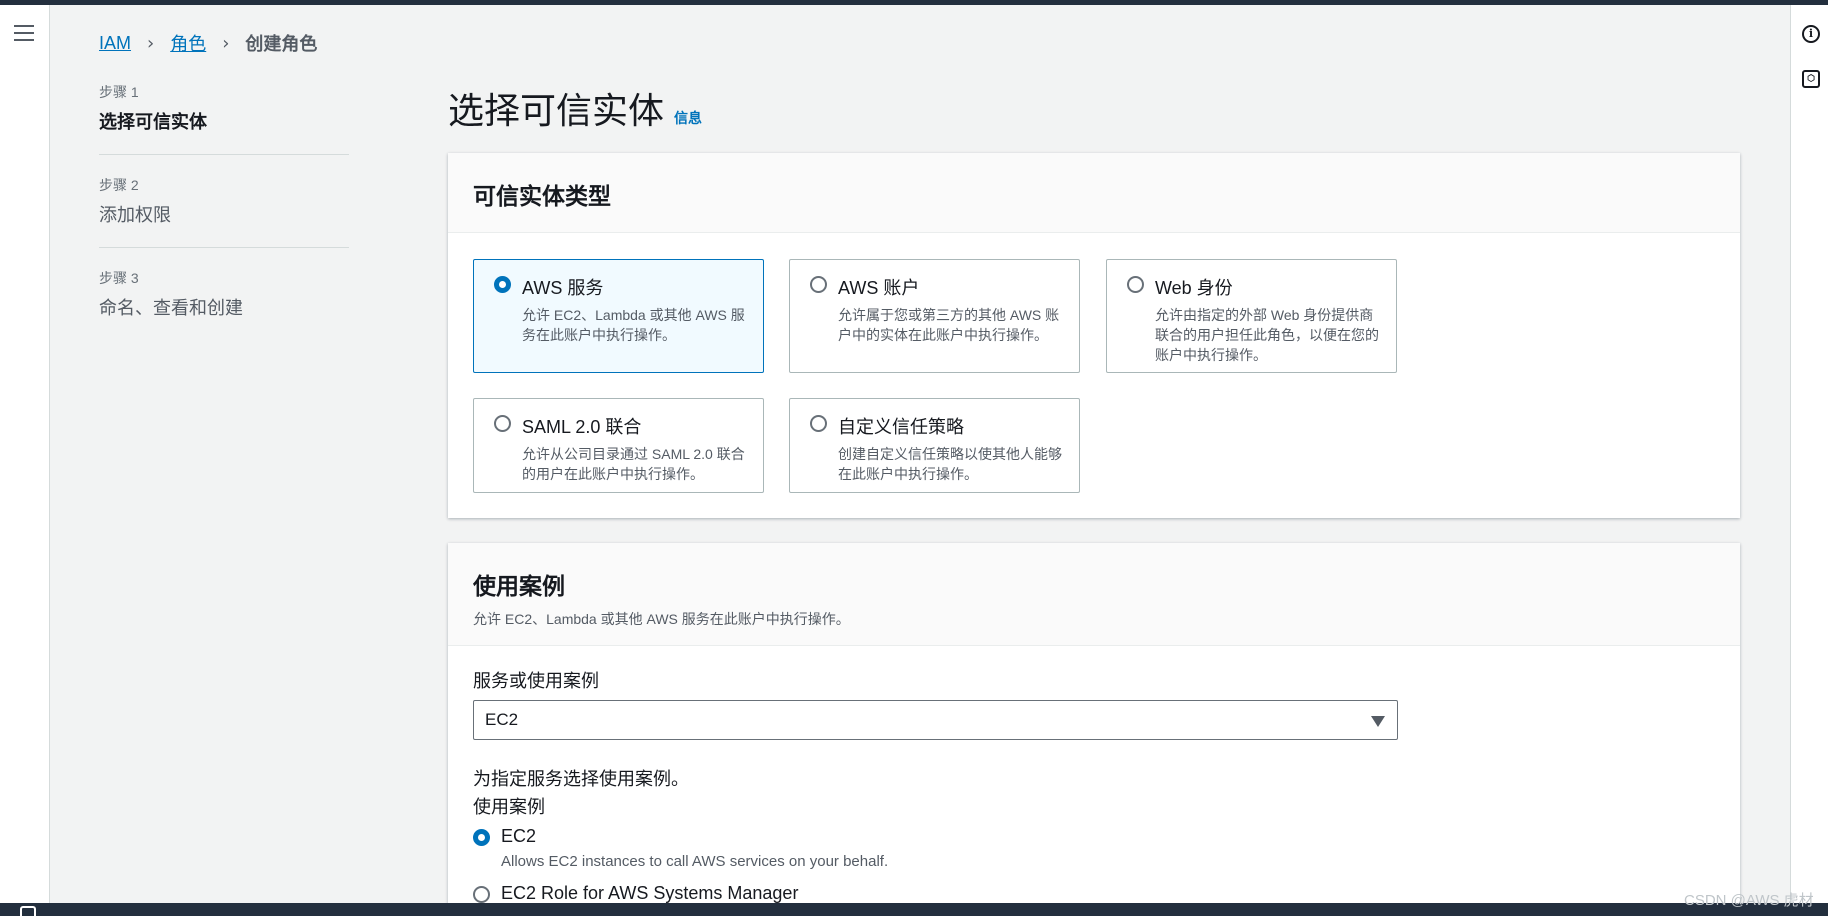  Describe the element at coordinates (119, 278) in the screenshot. I see `step-label: 步骤 3` at that location.